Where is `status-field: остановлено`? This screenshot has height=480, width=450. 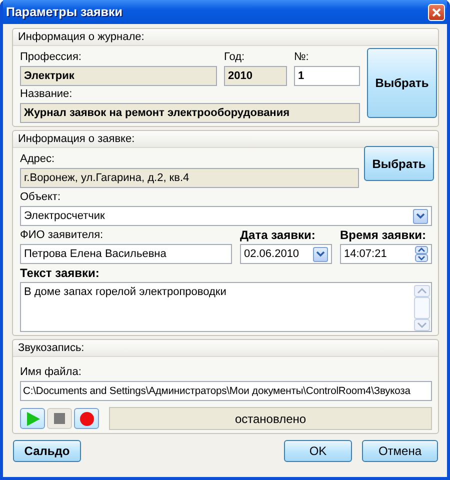 status-field: остановлено is located at coordinates (270, 418).